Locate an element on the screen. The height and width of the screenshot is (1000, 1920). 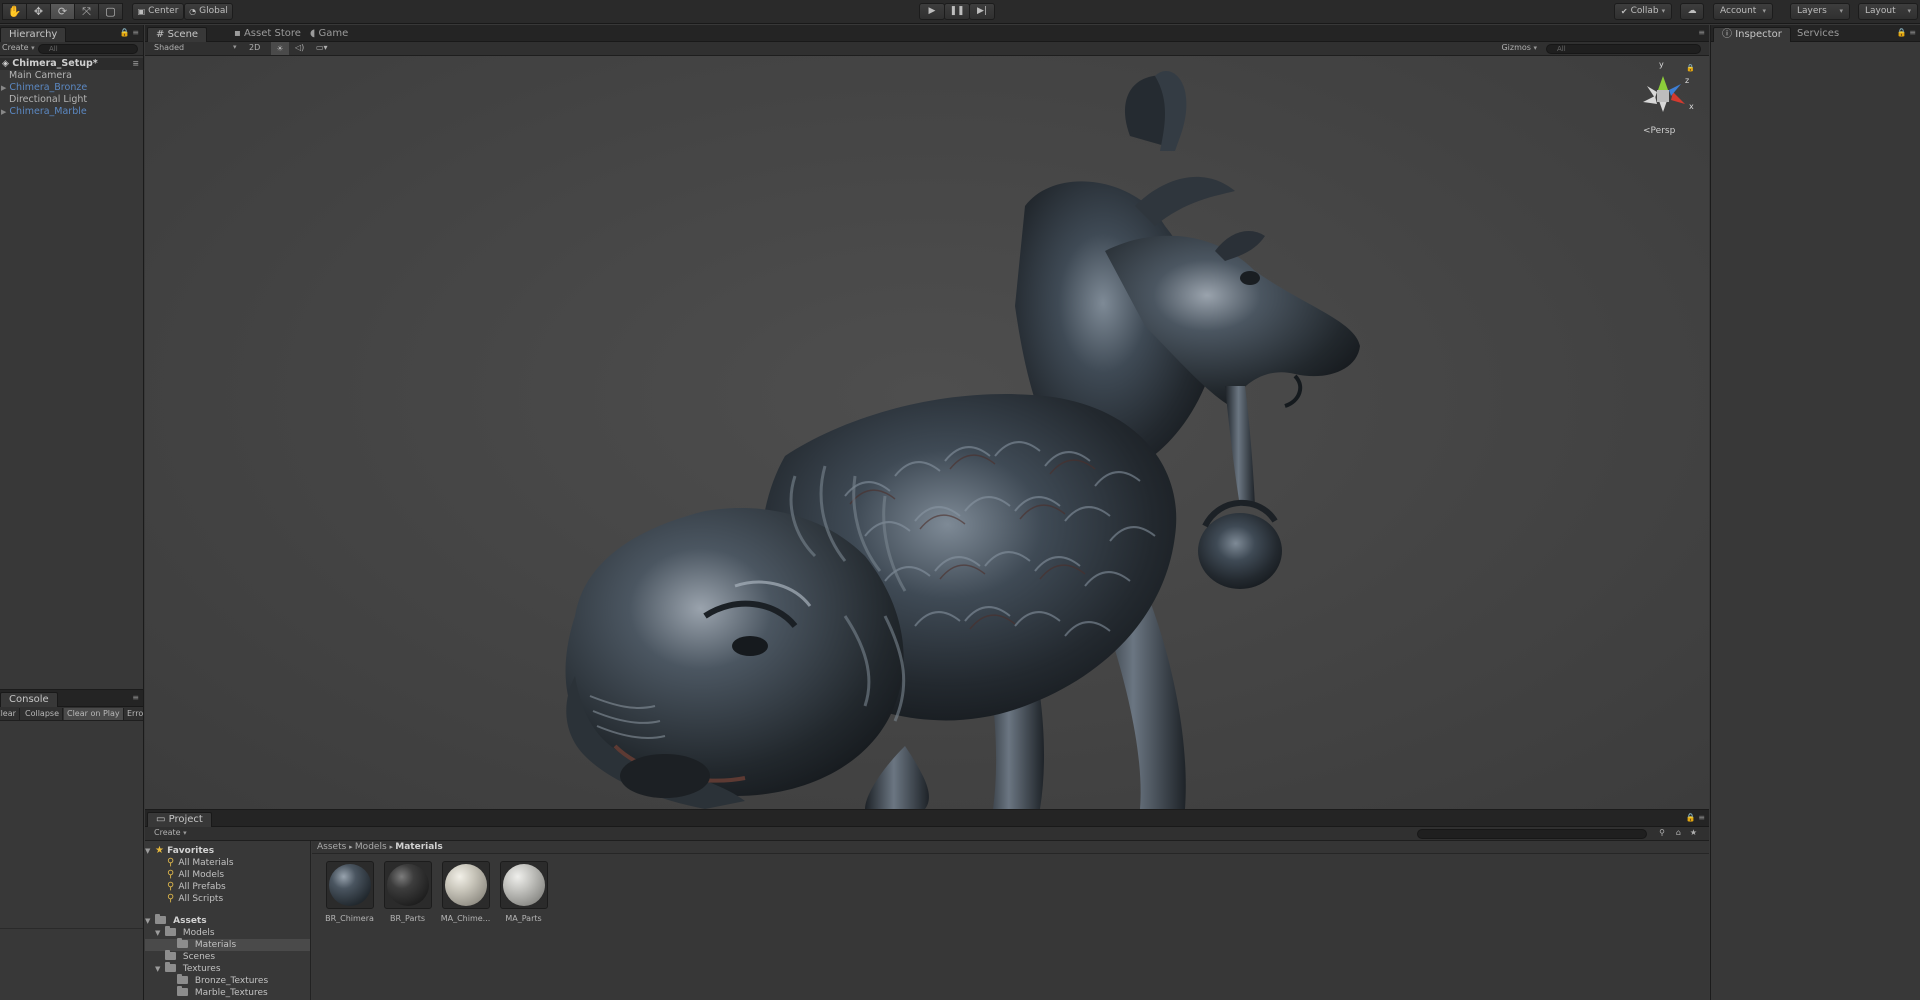
asset-label: BR_Chimera is located at coordinates (349, 918).